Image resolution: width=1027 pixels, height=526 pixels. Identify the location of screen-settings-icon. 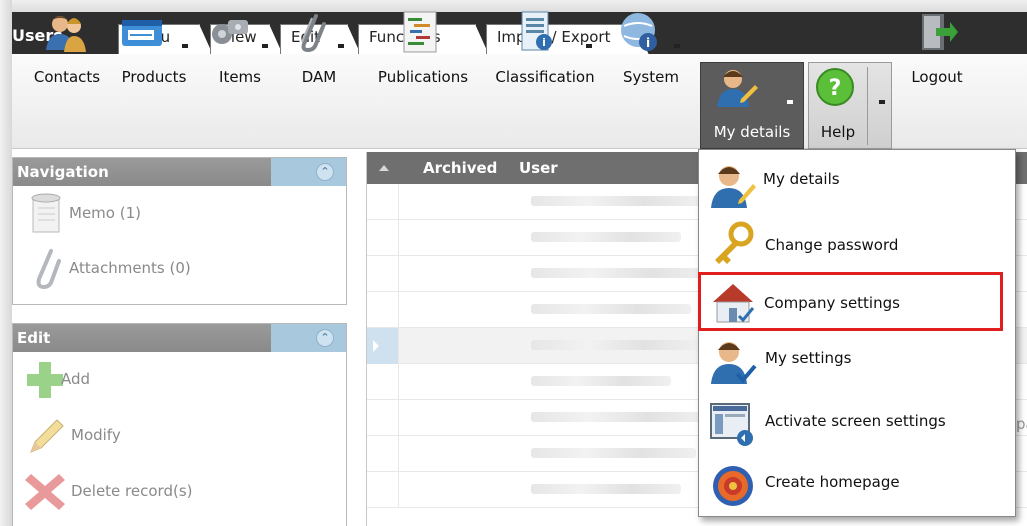
(731, 424).